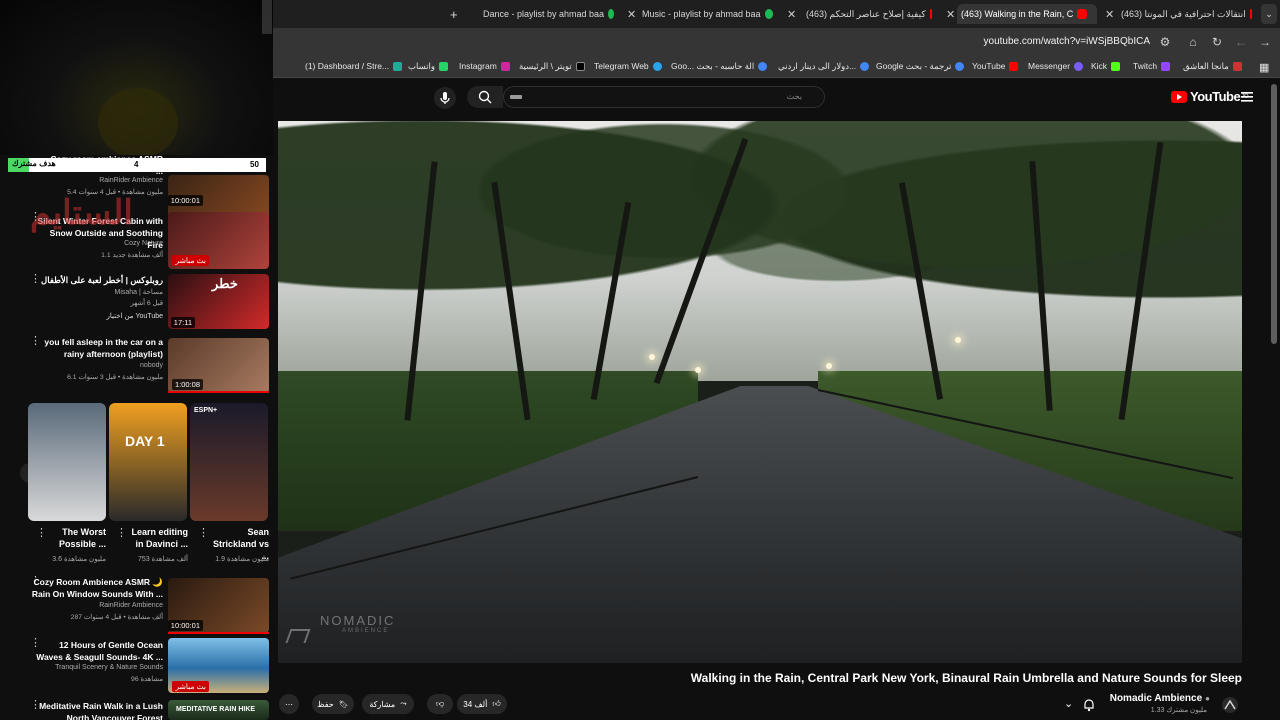  What do you see at coordinates (628, 66) in the screenshot?
I see `bookmark-item: Telegram Web` at bounding box center [628, 66].